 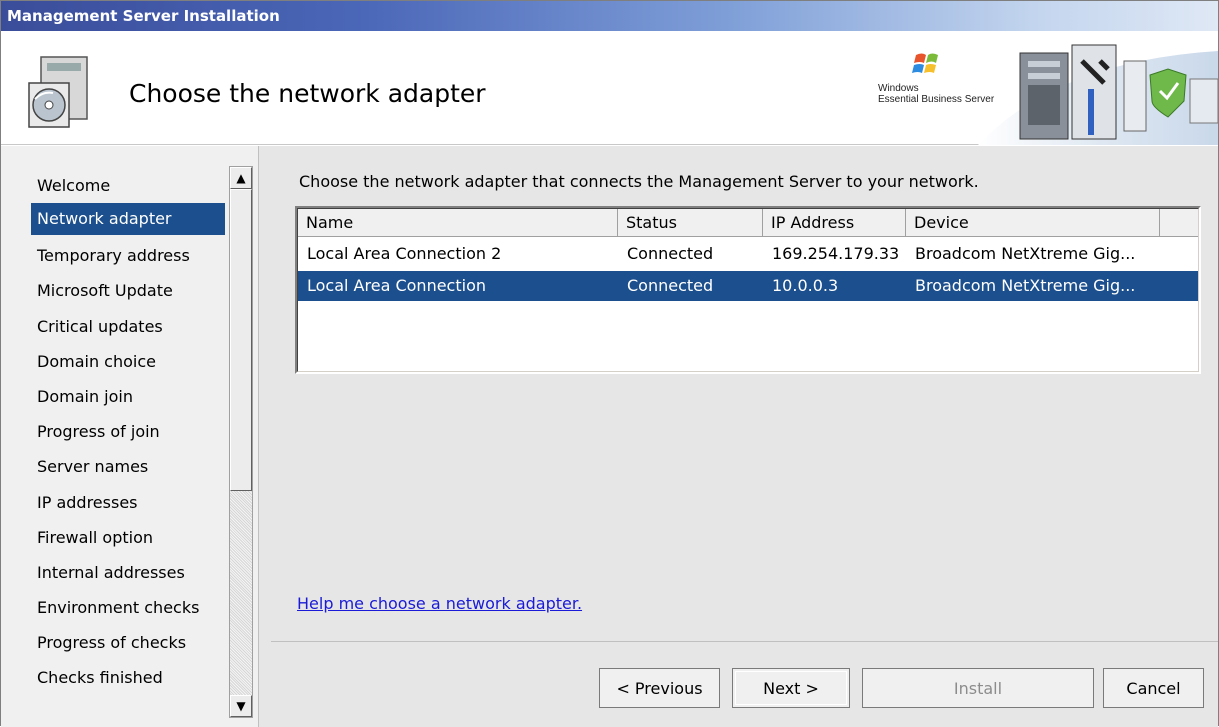 What do you see at coordinates (396, 285) in the screenshot?
I see `adapter-name-cell: Local Area Connection` at bounding box center [396, 285].